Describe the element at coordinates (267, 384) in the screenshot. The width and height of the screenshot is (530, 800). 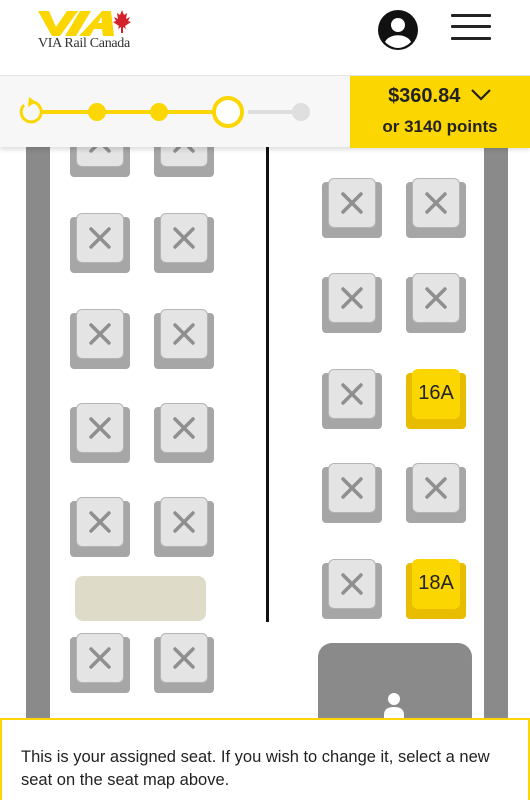
I see `aisle-divider` at that location.